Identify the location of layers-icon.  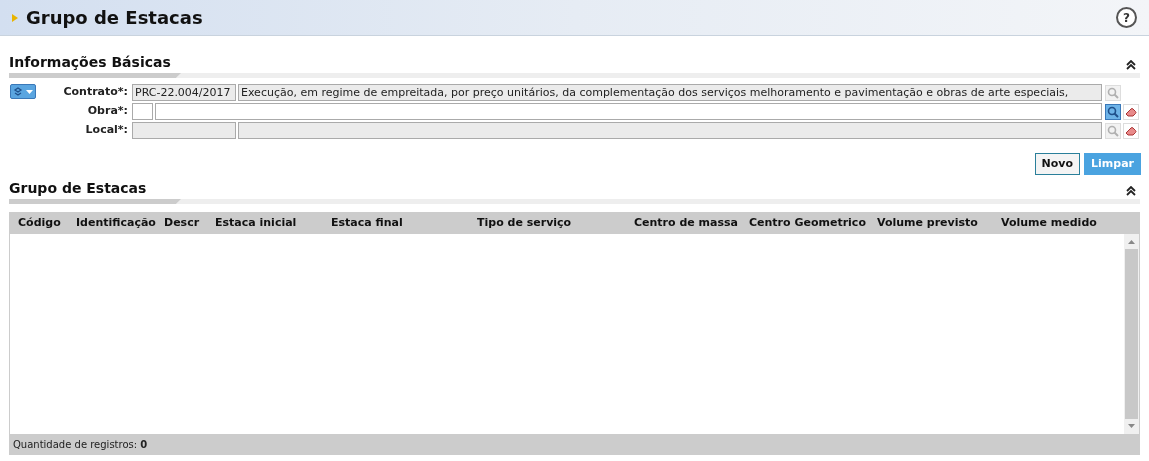
(18, 91).